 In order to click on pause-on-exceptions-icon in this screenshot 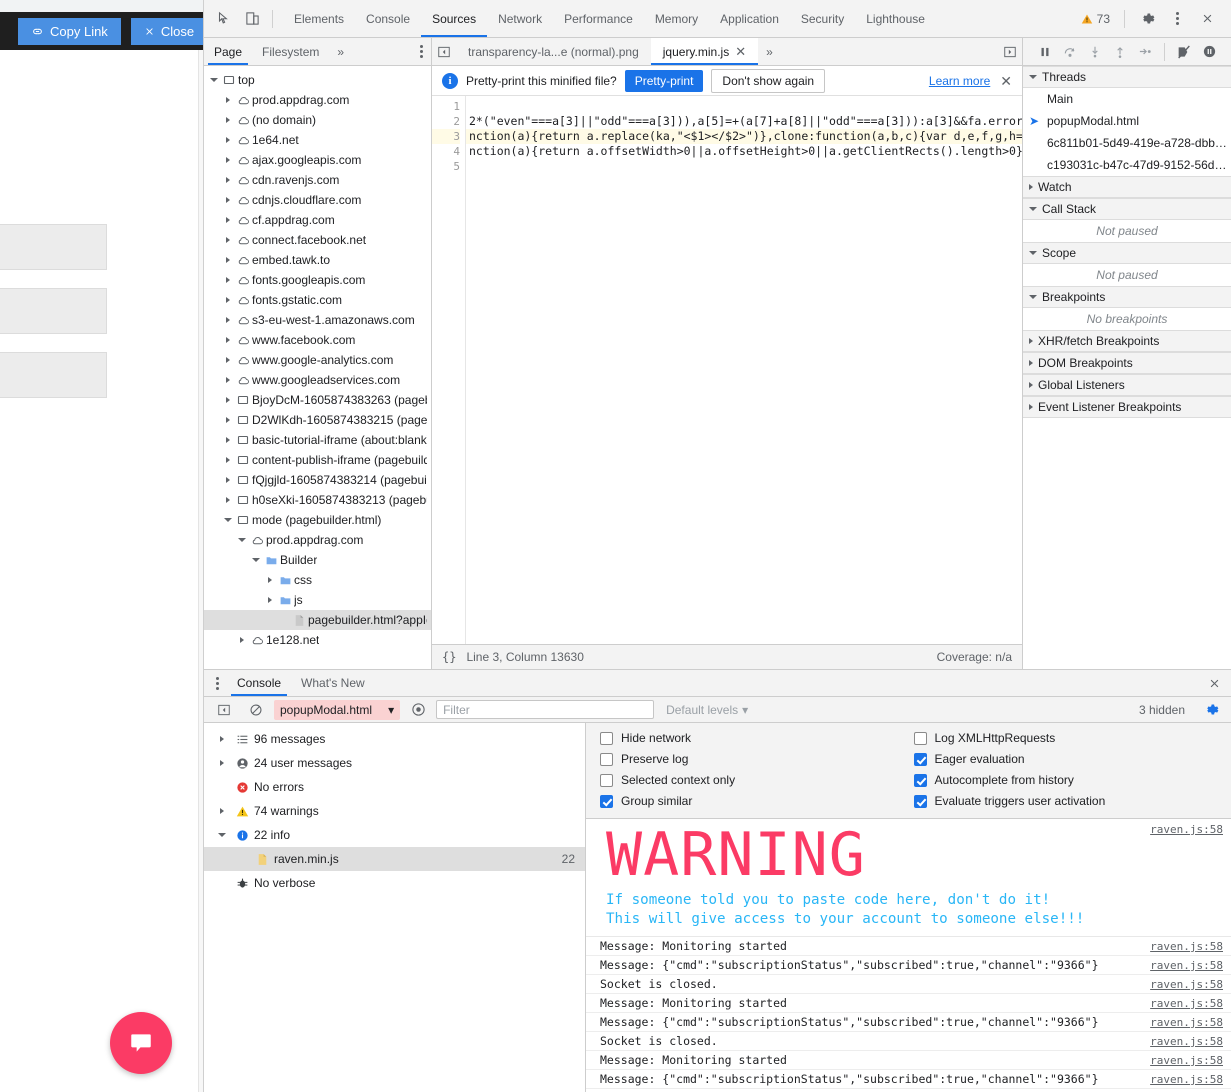, I will do `click(1209, 52)`.